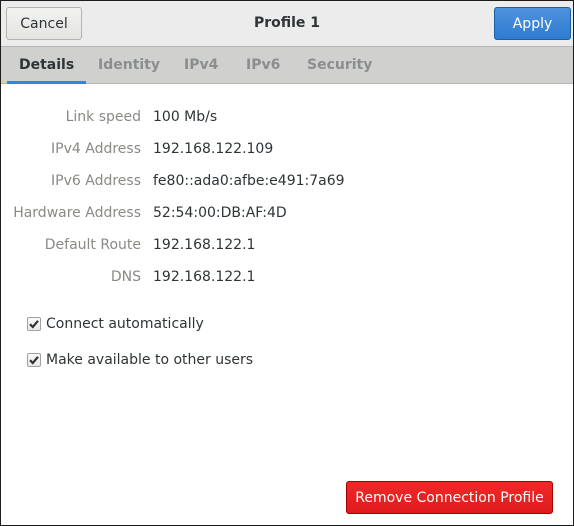 The width and height of the screenshot is (574, 526). What do you see at coordinates (96, 149) in the screenshot?
I see `detail-label: IPv4 Address` at bounding box center [96, 149].